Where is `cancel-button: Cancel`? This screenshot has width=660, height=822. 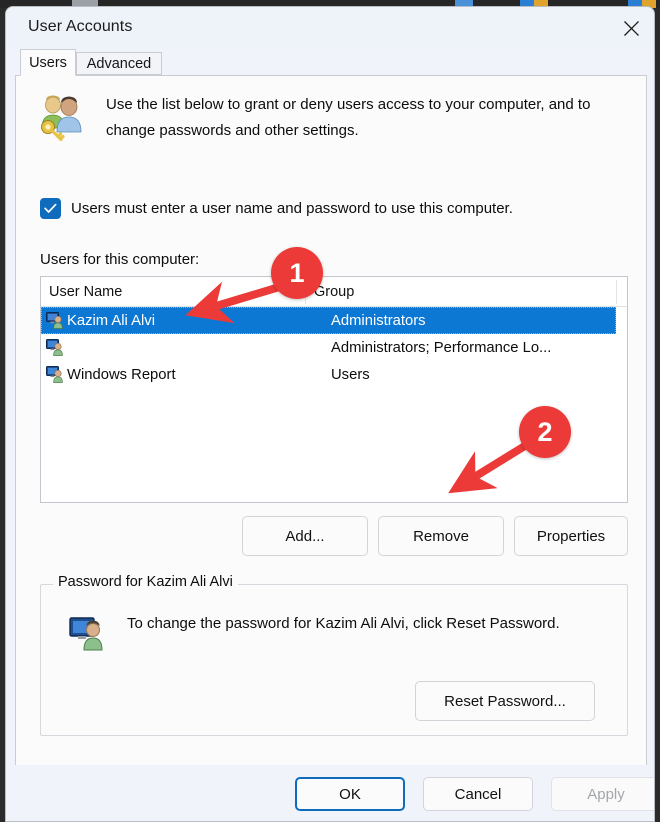 cancel-button: Cancel is located at coordinates (478, 794).